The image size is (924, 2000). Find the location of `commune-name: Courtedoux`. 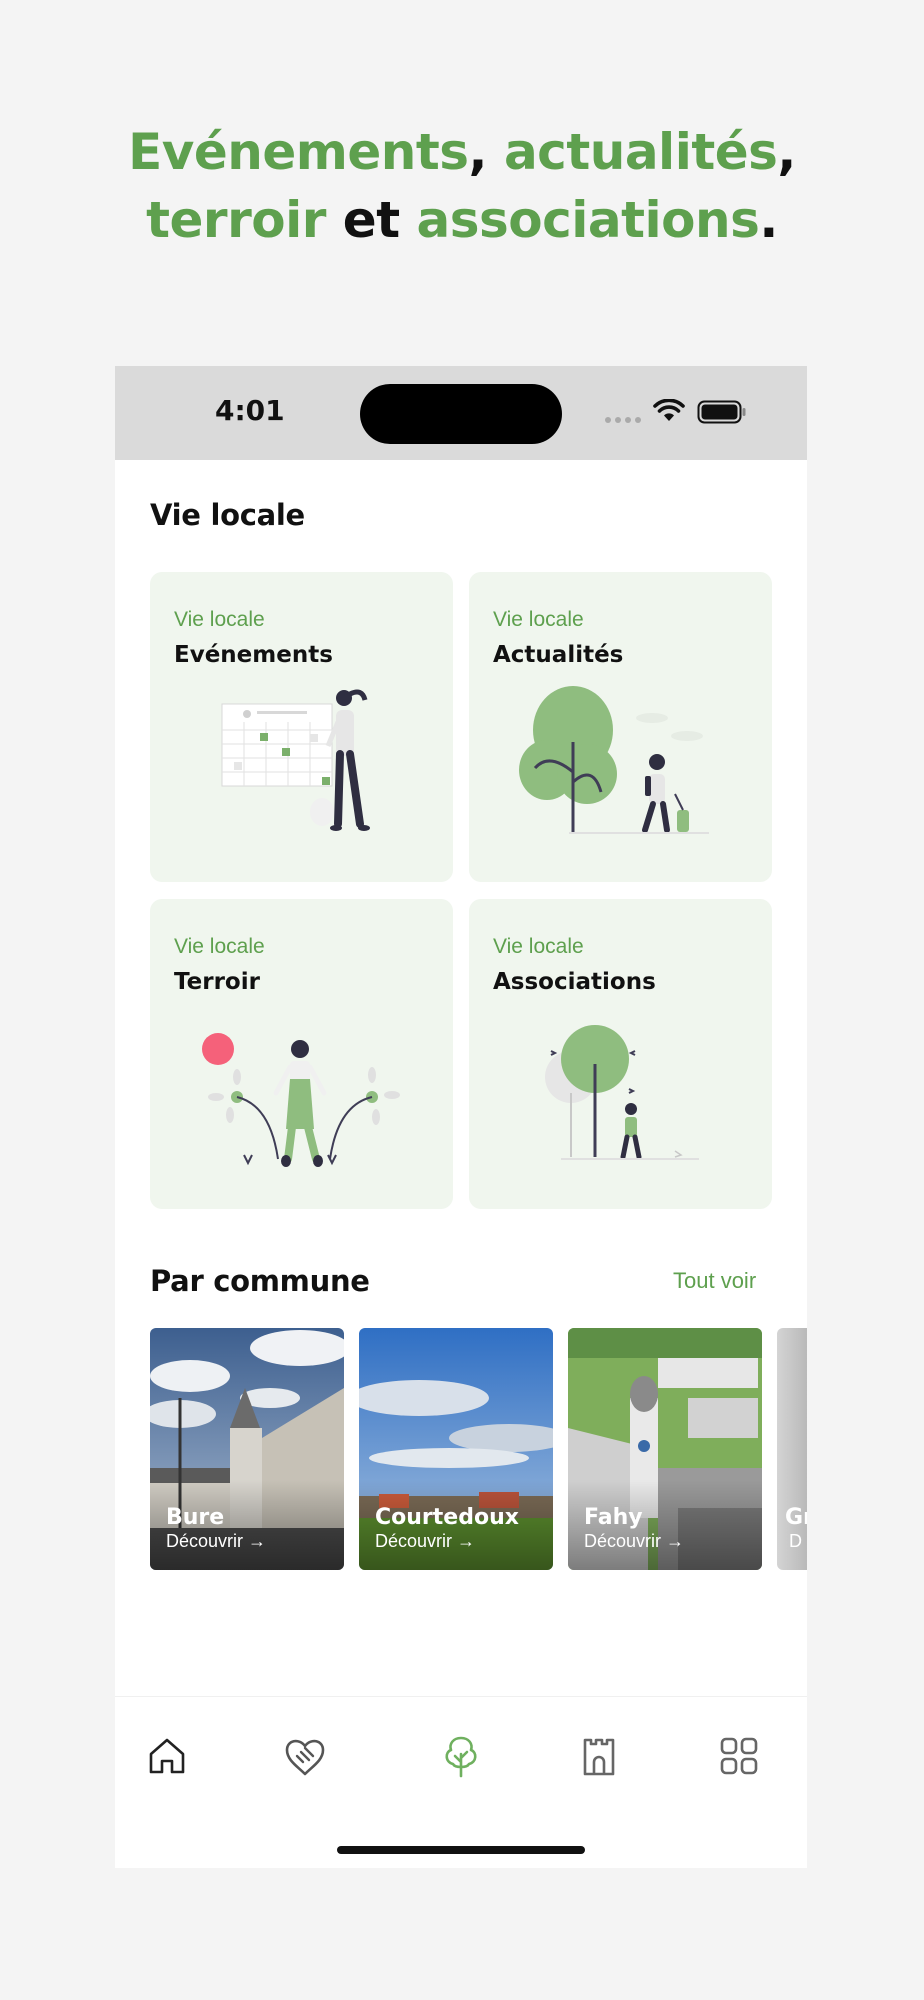

commune-name: Courtedoux is located at coordinates (447, 1517).